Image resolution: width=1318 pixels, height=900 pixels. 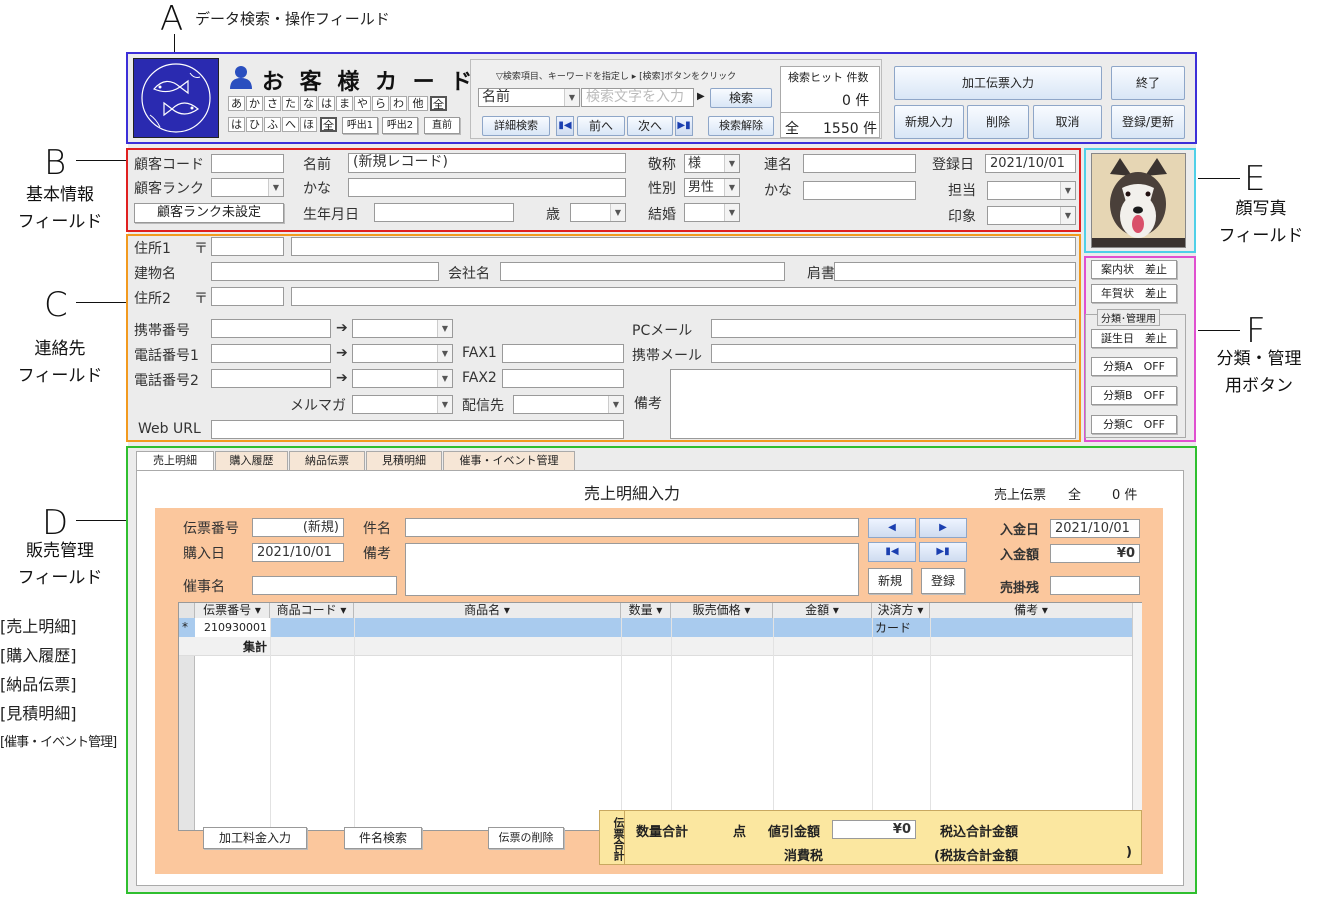 What do you see at coordinates (418, 103) in the screenshot?
I see `kana-button: 他` at bounding box center [418, 103].